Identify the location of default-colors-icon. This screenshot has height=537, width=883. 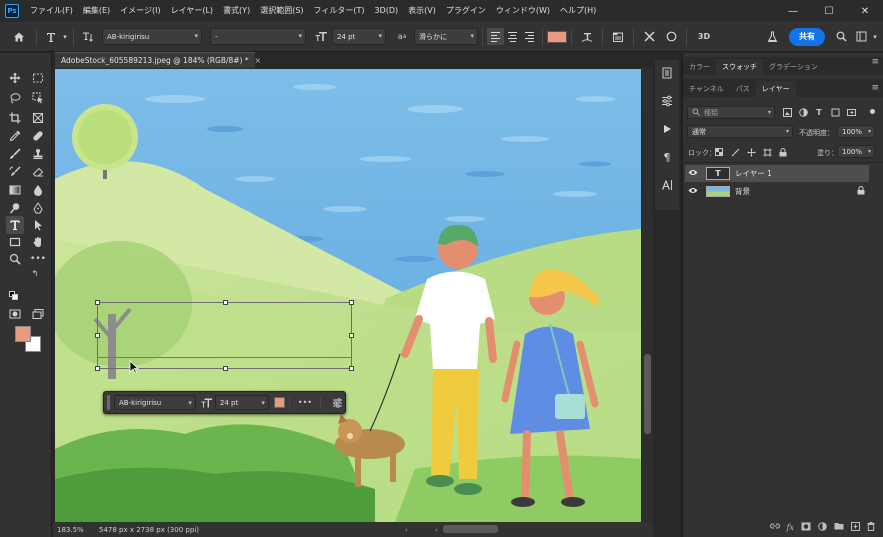
(13, 295).